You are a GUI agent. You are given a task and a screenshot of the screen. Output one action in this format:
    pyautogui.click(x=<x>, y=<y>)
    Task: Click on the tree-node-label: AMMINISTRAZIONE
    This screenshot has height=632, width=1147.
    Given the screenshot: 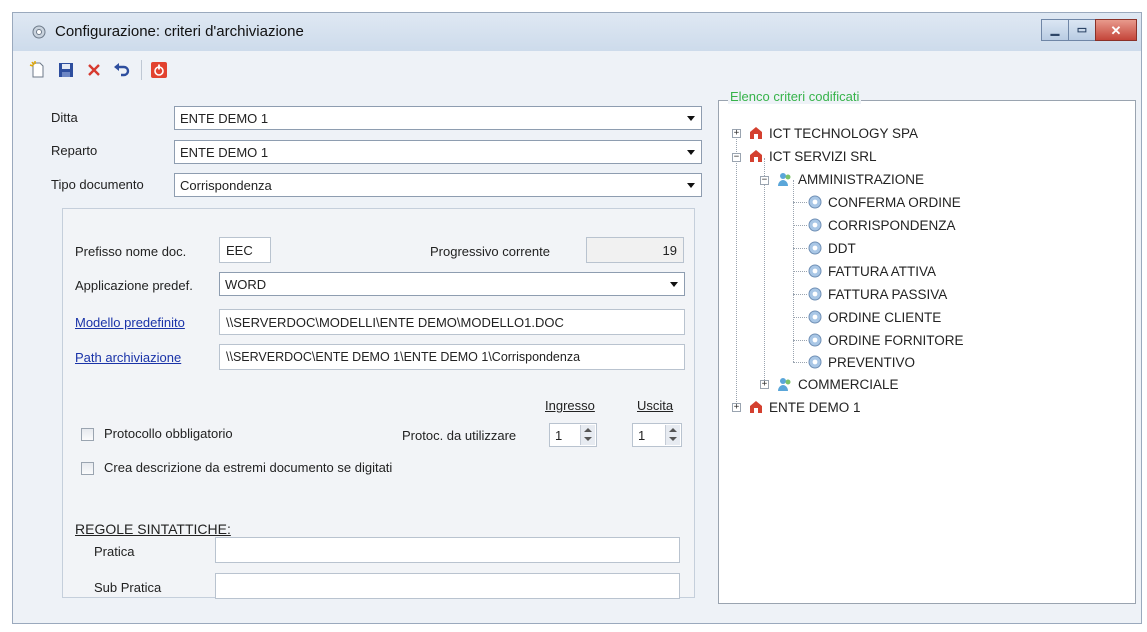 What is the action you would take?
    pyautogui.click(x=861, y=179)
    